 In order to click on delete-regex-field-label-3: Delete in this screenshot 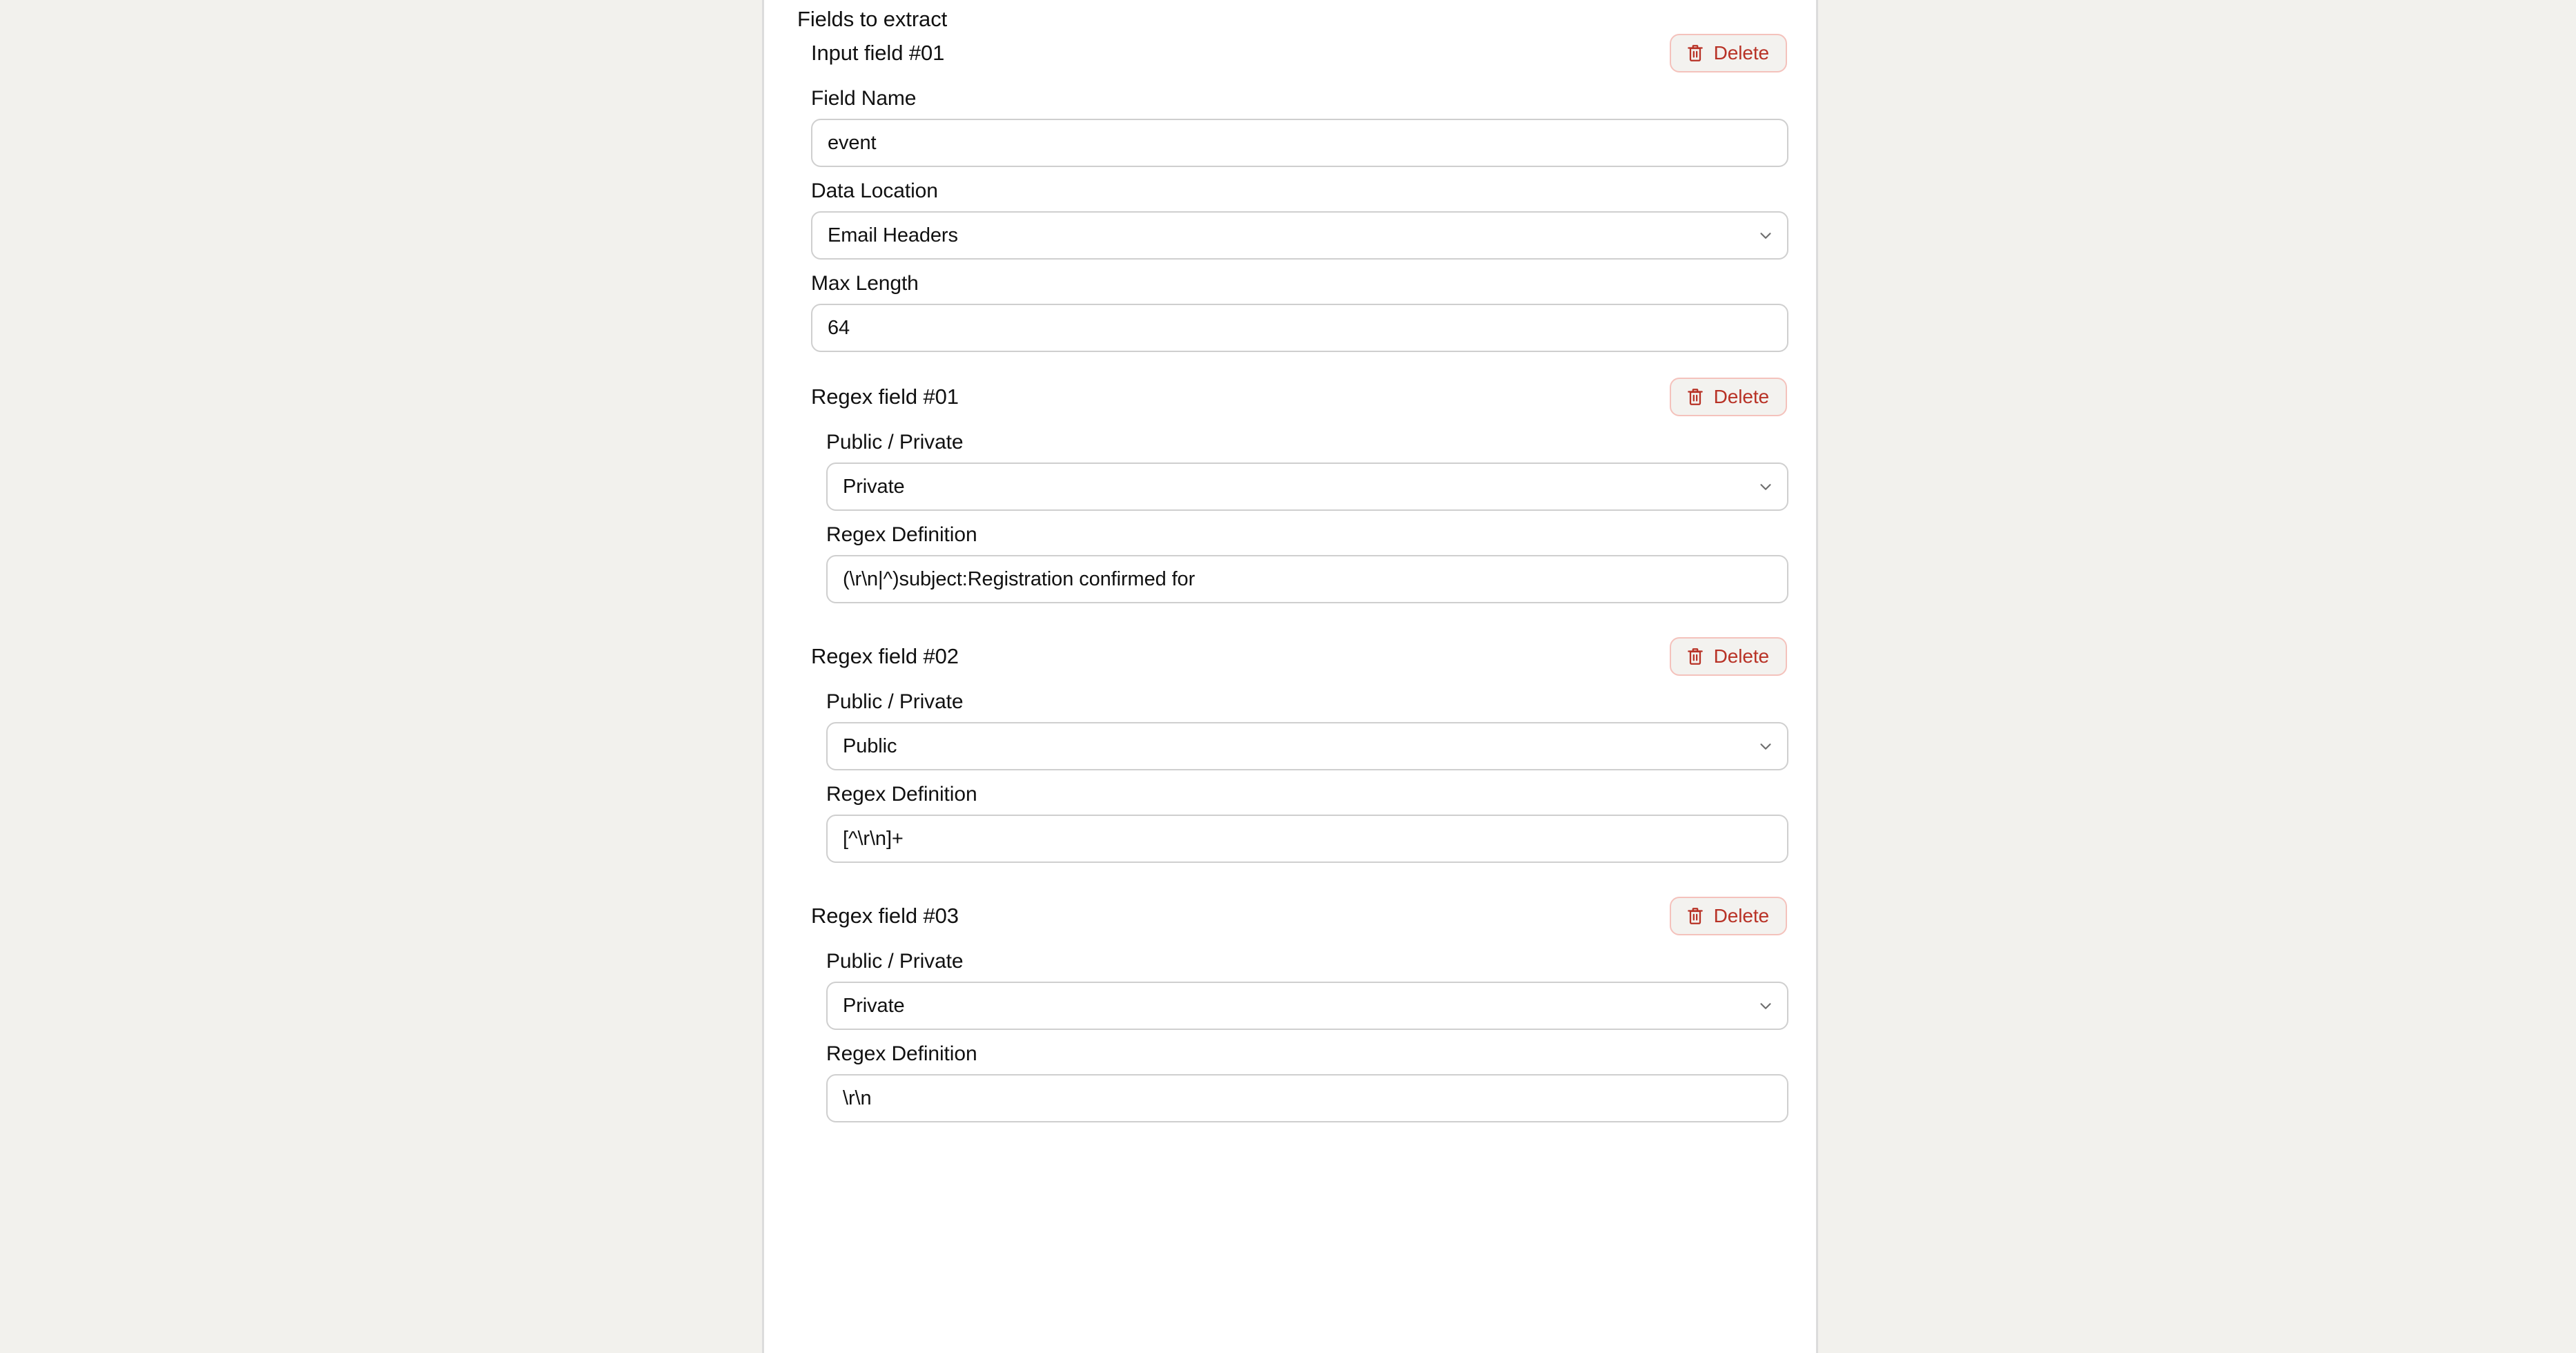, I will do `click(1741, 915)`.